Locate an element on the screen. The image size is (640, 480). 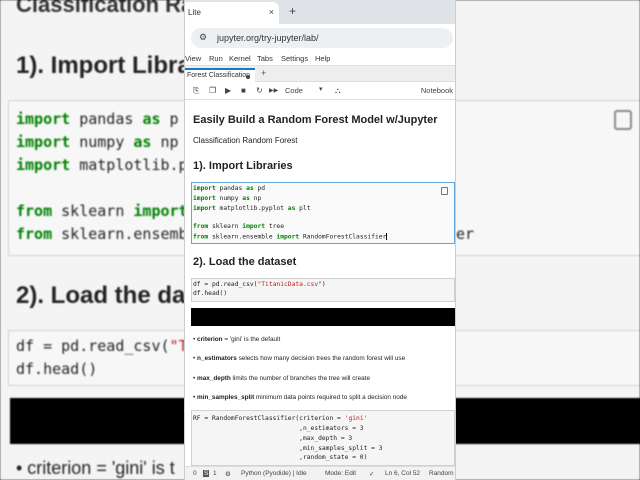
url-field: ⚙ jupyter.org/try-jupyter/lab/ is located at coordinates (322, 38).